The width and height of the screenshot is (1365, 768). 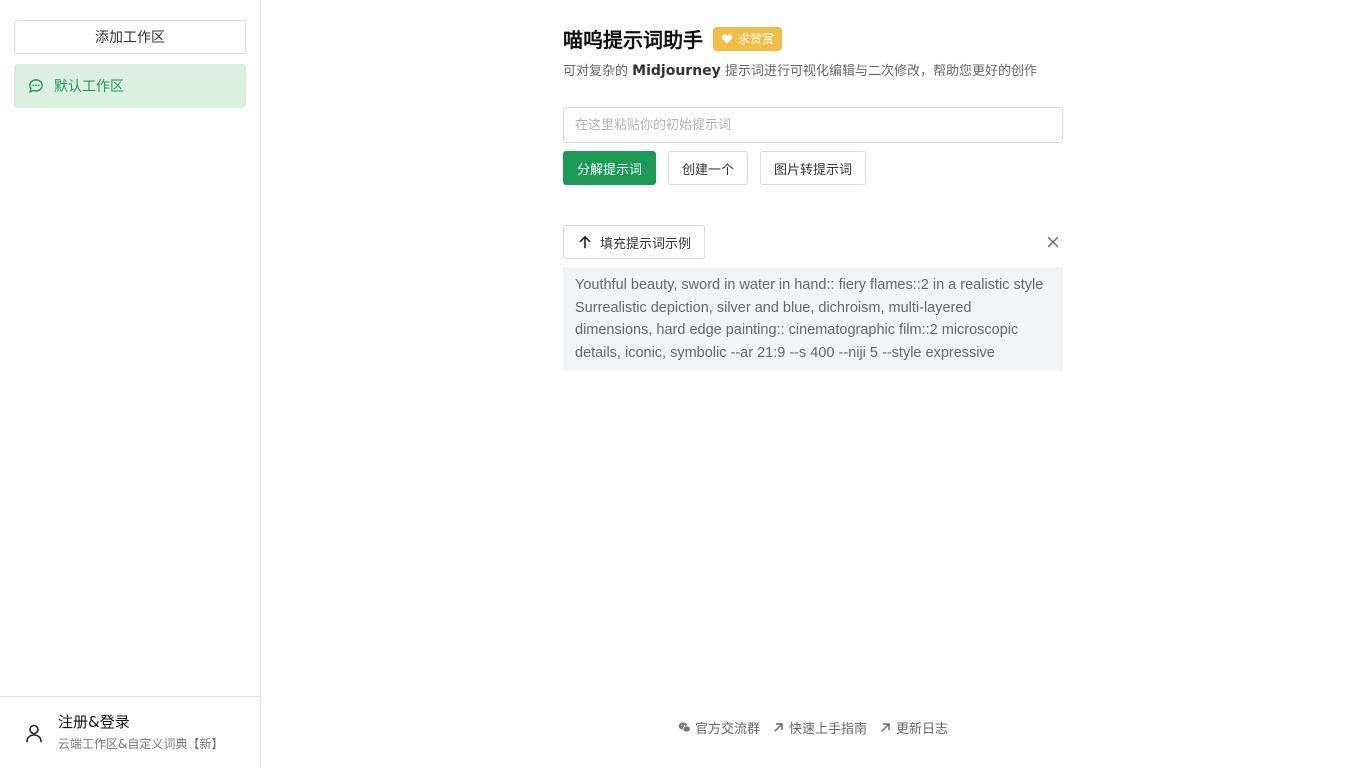 What do you see at coordinates (756, 39) in the screenshot?
I see `donate-badge-label: 求赞赏` at bounding box center [756, 39].